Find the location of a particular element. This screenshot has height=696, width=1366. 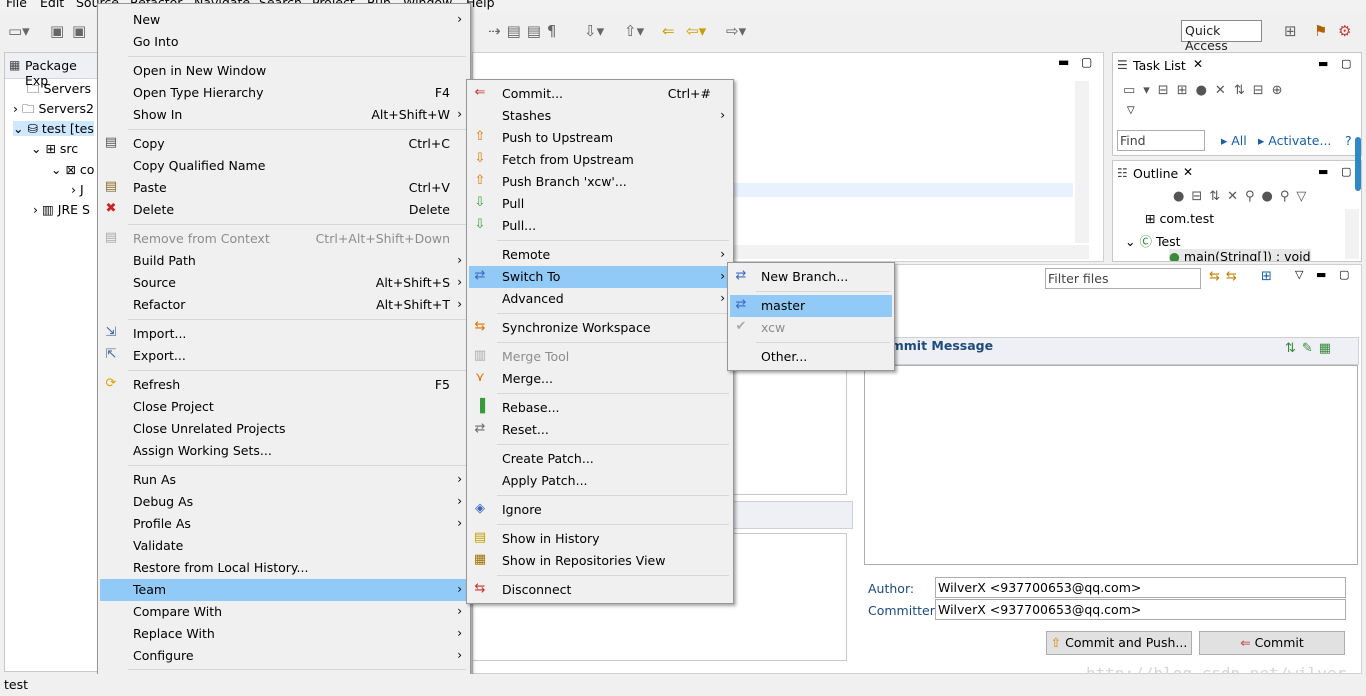

staging-view-menu-icon: ▽ is located at coordinates (1299, 274).